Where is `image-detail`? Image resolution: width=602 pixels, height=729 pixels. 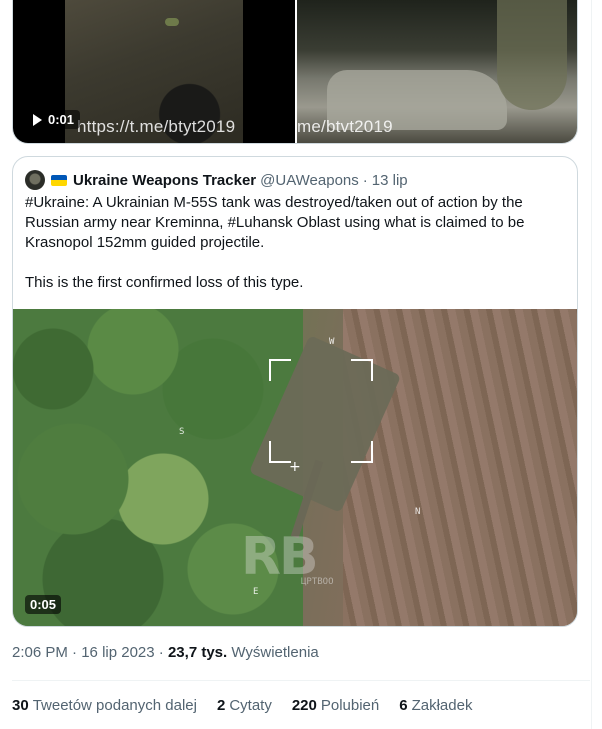
image-detail is located at coordinates (532, 55).